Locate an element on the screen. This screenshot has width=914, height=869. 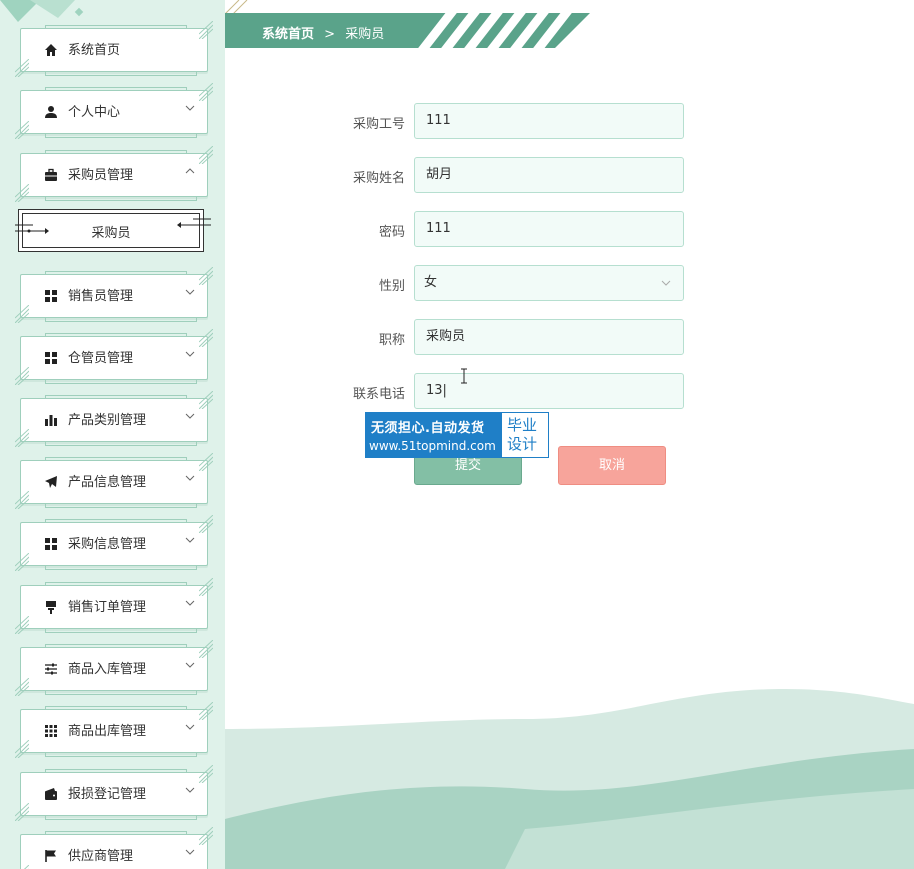
cancel-button: 取消 is located at coordinates (612, 465).